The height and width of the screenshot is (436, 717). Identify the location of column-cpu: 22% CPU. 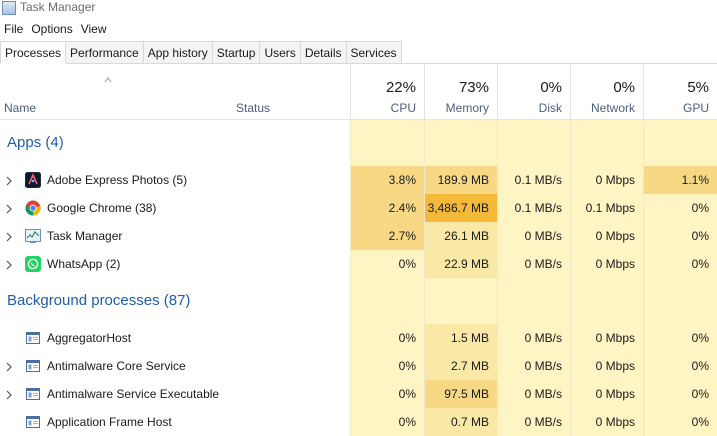
(387, 92).